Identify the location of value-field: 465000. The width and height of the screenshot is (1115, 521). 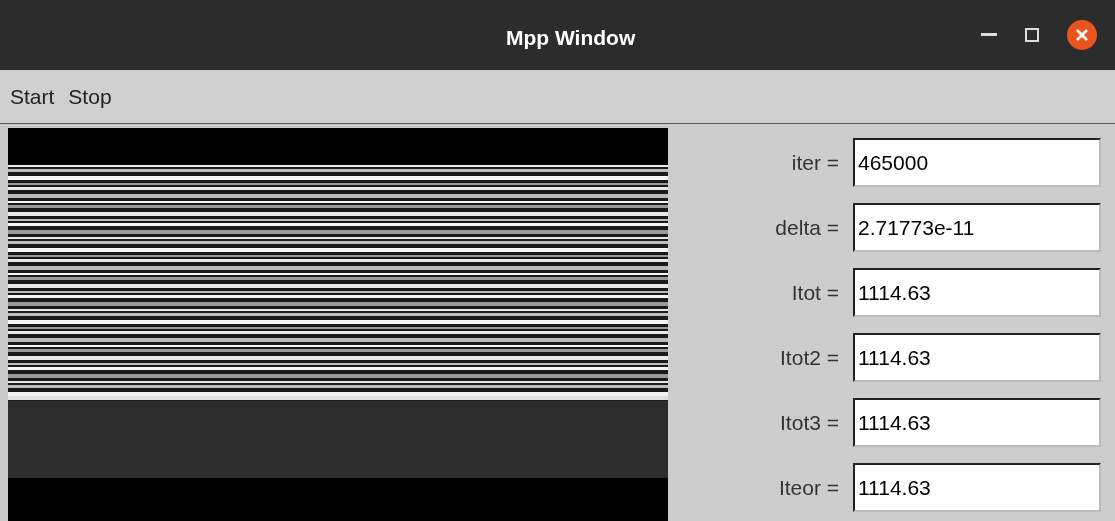
(977, 162).